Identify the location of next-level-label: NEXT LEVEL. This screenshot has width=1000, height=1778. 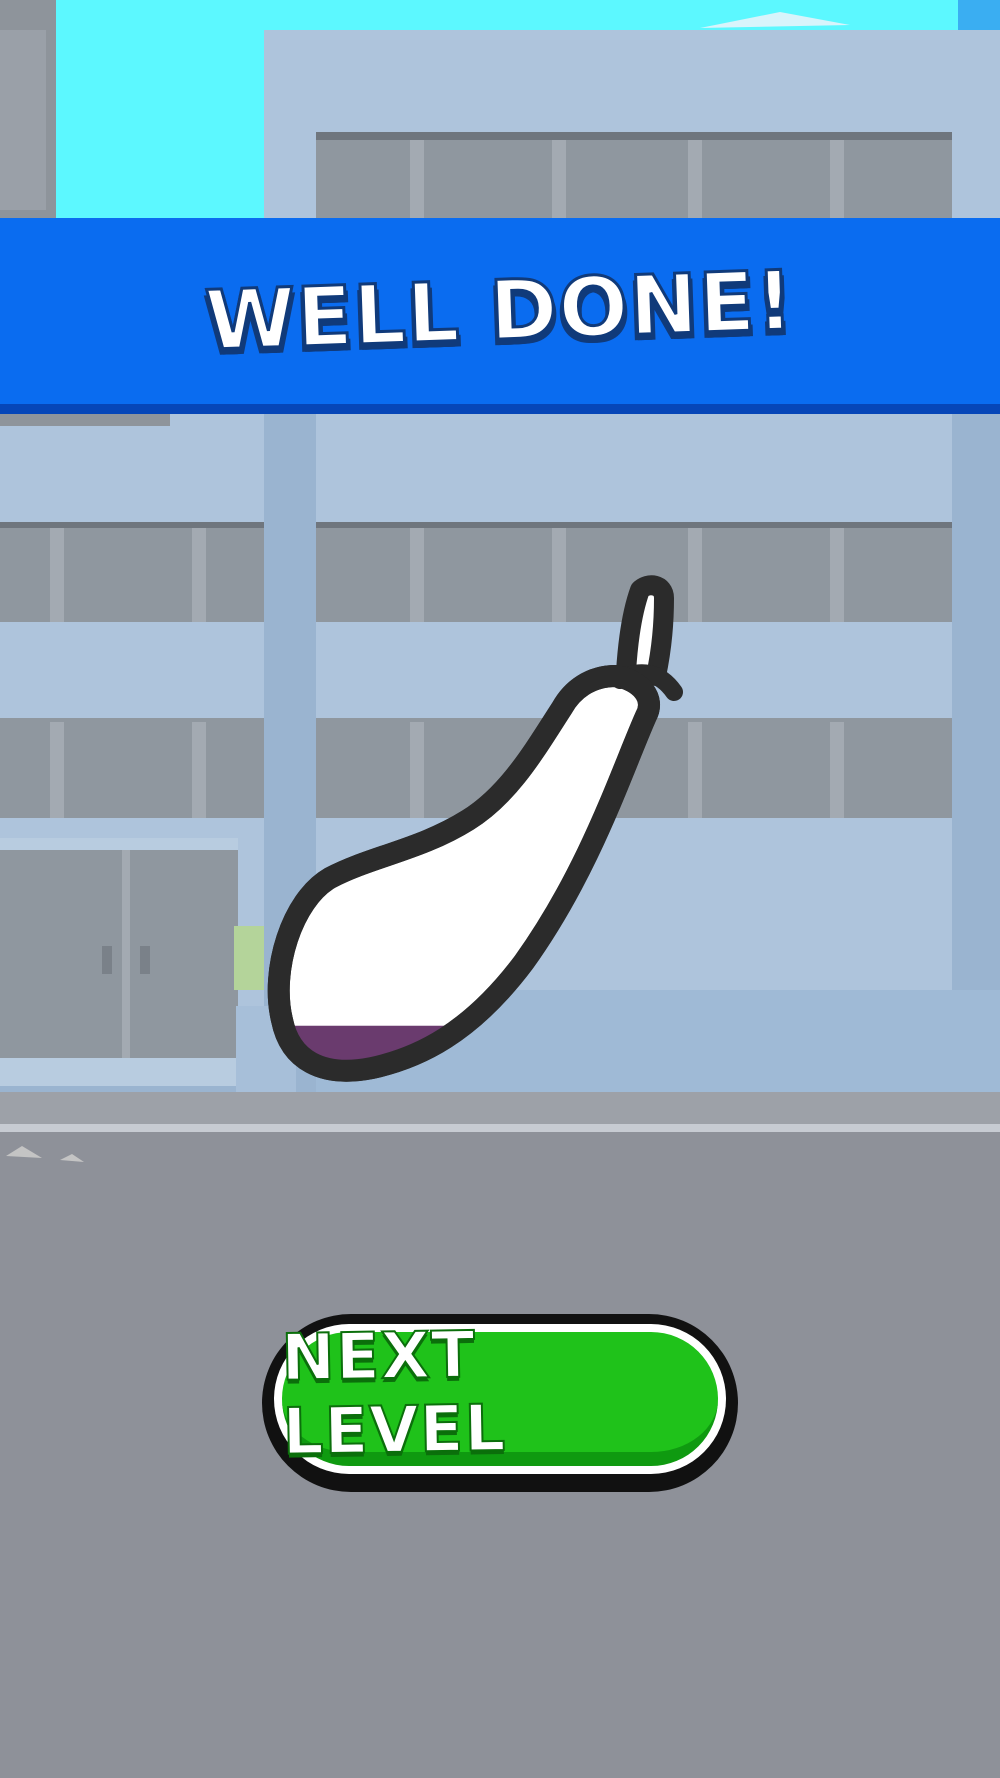
(394, 1393).